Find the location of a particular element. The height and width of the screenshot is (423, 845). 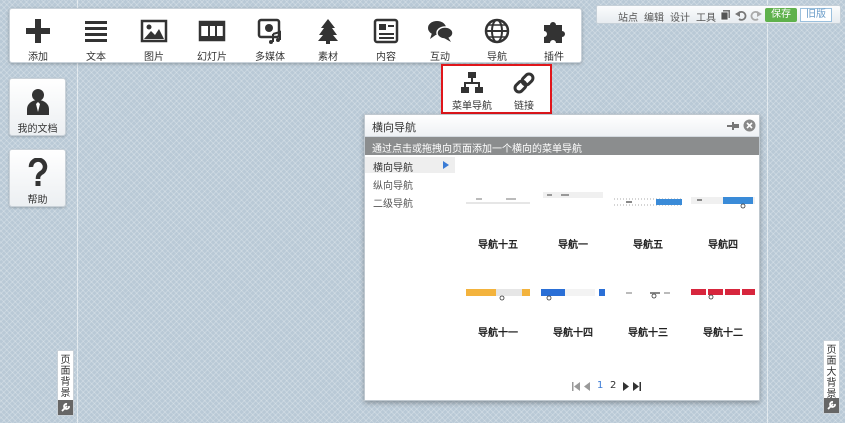

image-icon is located at coordinates (154, 31).